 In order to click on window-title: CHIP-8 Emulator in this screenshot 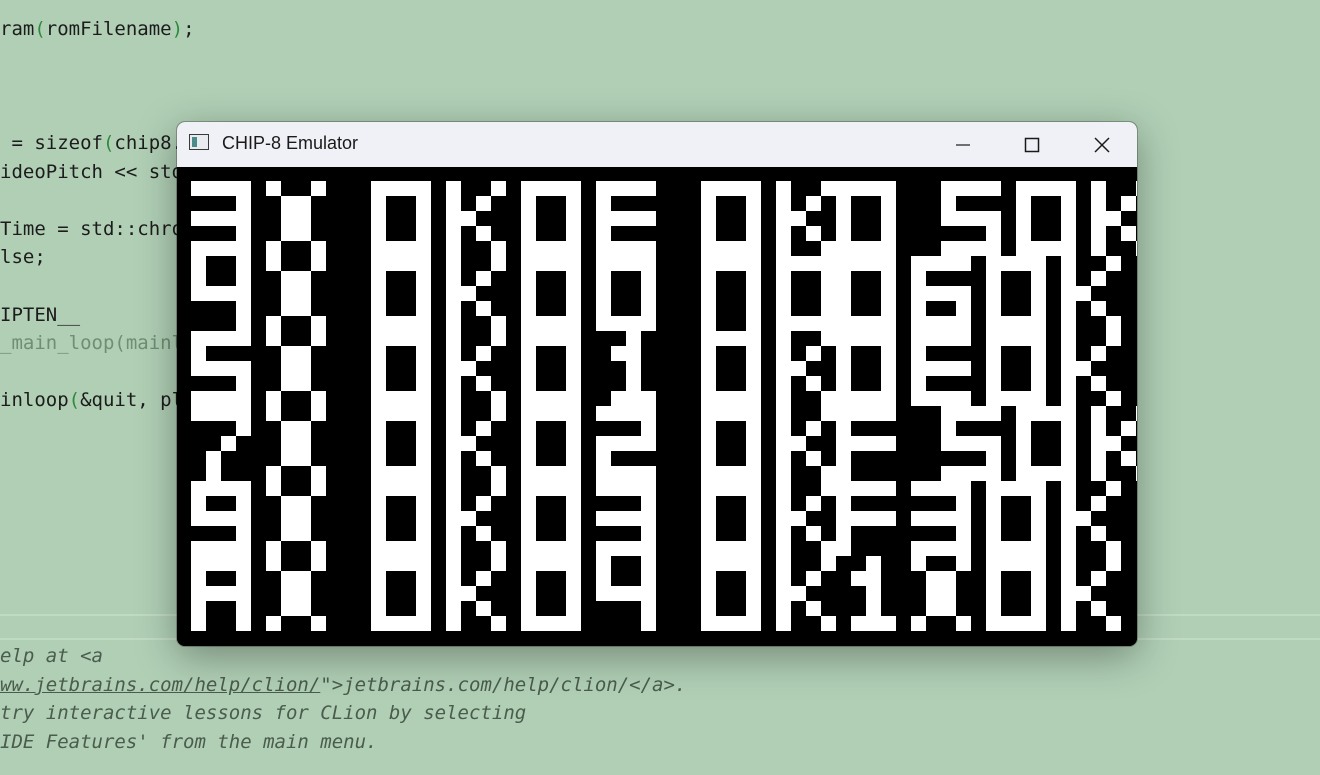, I will do `click(290, 143)`.